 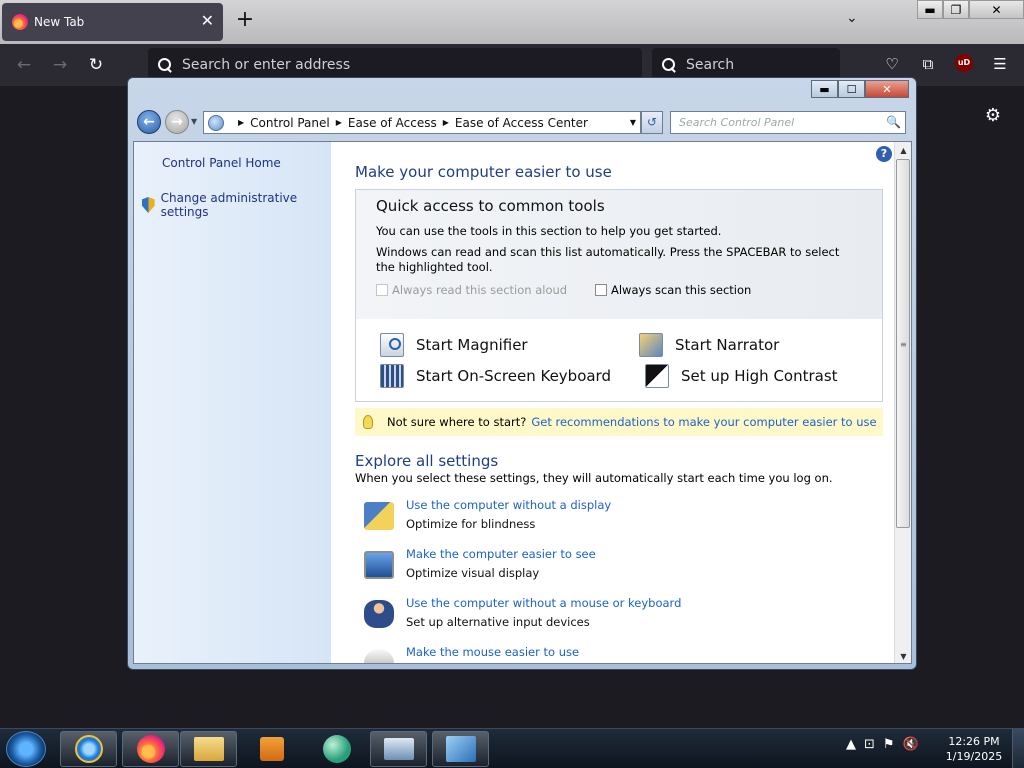 I want to click on refresh-button: ↺, so click(x=652, y=122).